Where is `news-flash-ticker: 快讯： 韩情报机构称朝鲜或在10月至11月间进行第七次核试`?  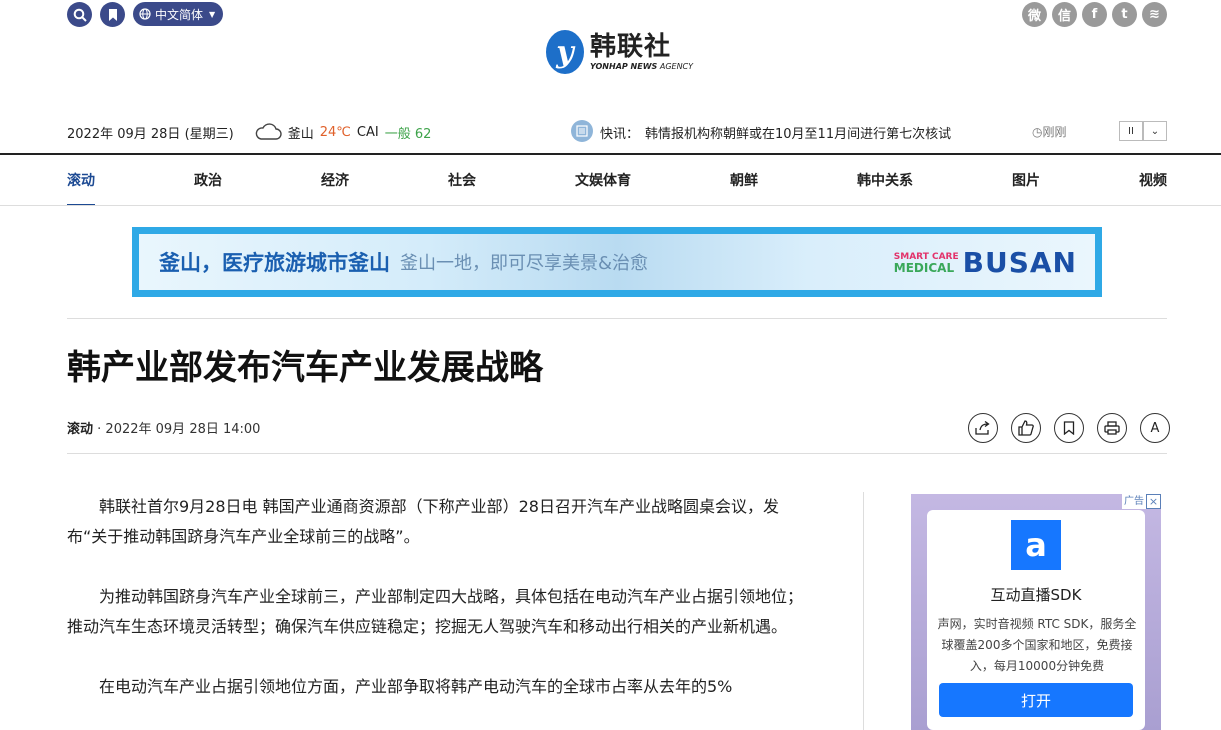 news-flash-ticker: 快讯： 韩情报机构称朝鲜或在10月至11月间进行第七次核试 is located at coordinates (775, 132).